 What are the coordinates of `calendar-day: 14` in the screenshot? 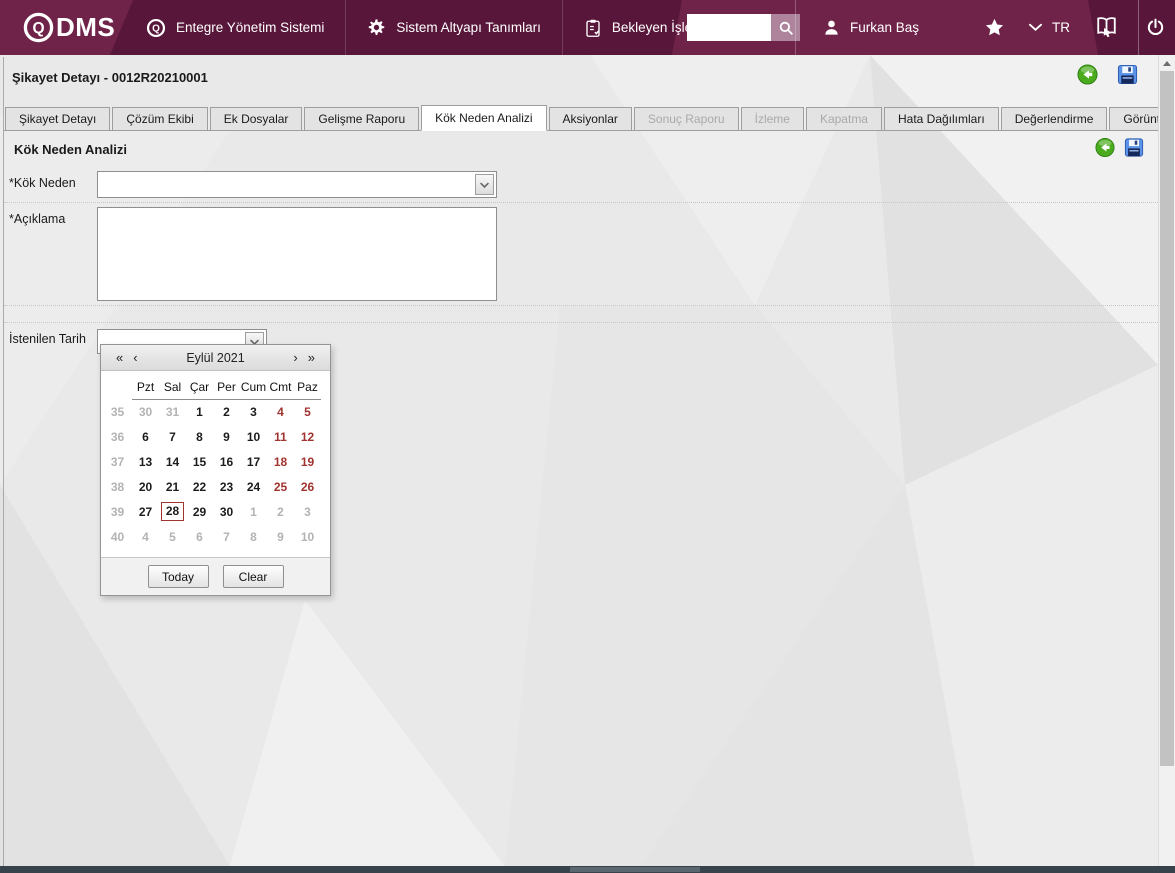 It's located at (172, 461).